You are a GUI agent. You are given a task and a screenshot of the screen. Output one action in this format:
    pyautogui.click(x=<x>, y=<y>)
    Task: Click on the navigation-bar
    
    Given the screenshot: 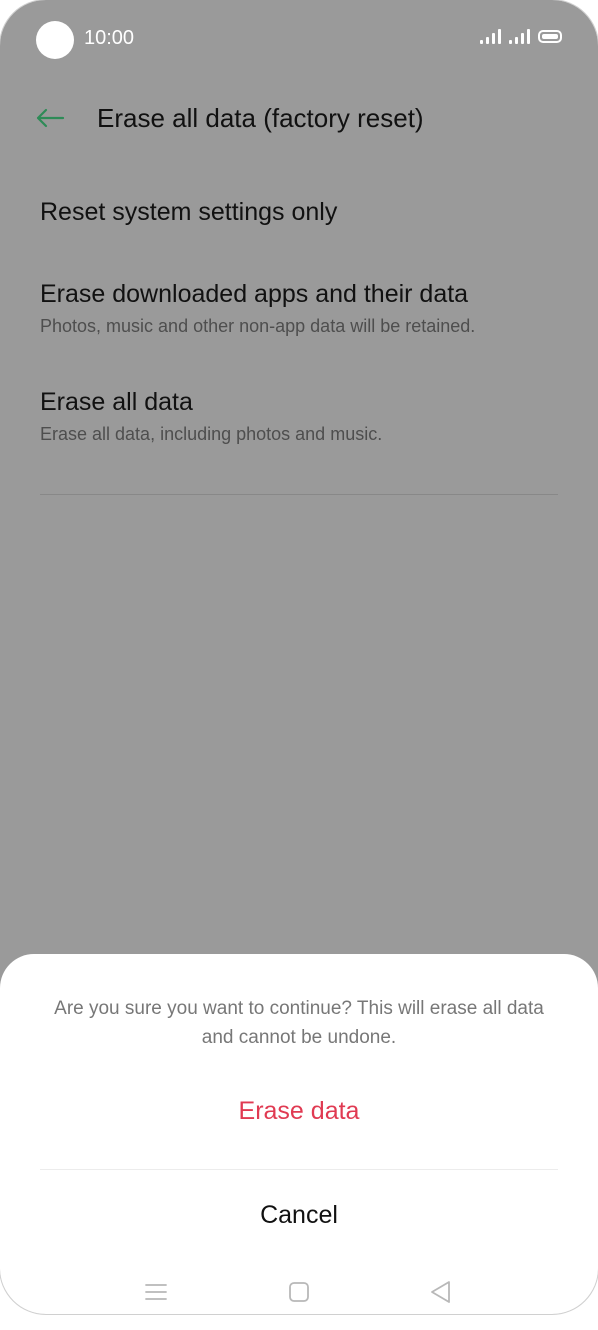 What is the action you would take?
    pyautogui.click(x=299, y=1292)
    